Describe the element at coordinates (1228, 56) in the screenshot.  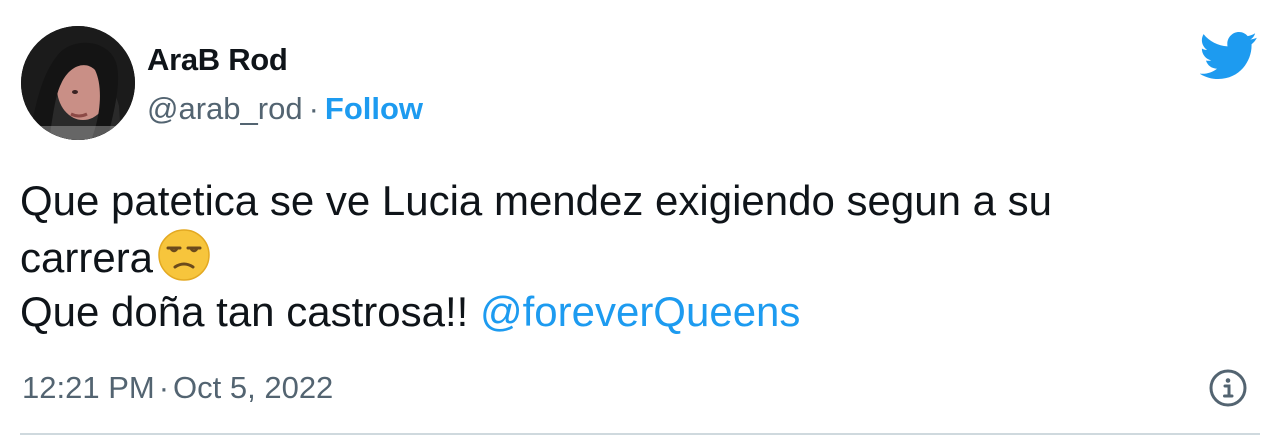
I see `twitter-bird-icon` at that location.